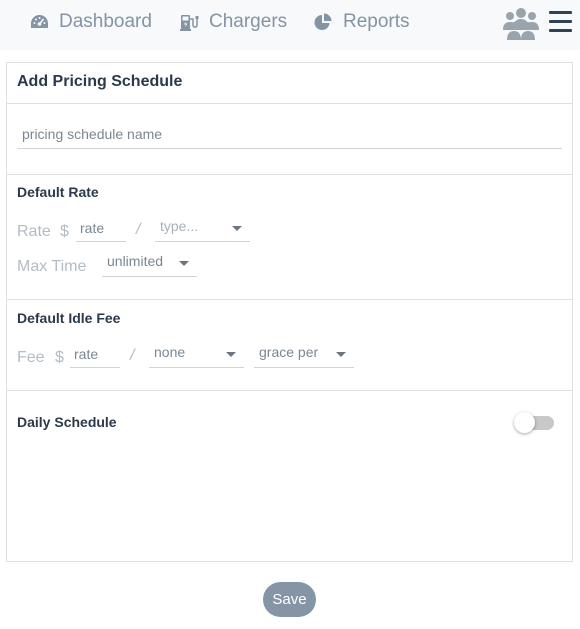 This screenshot has width=580, height=629. What do you see at coordinates (521, 24) in the screenshot?
I see `users-icon` at bounding box center [521, 24].